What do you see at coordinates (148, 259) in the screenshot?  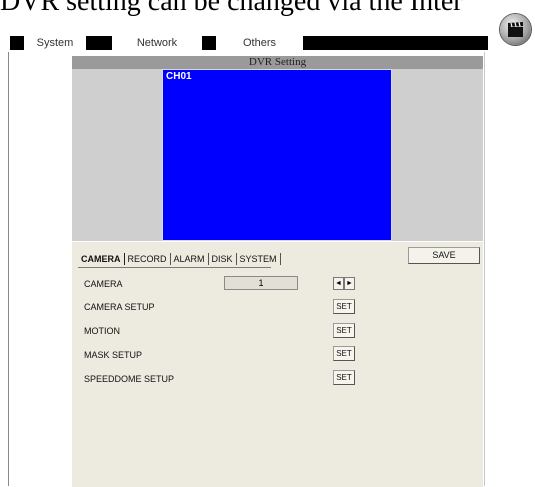 I see `settings-tab-record: RECORD` at bounding box center [148, 259].